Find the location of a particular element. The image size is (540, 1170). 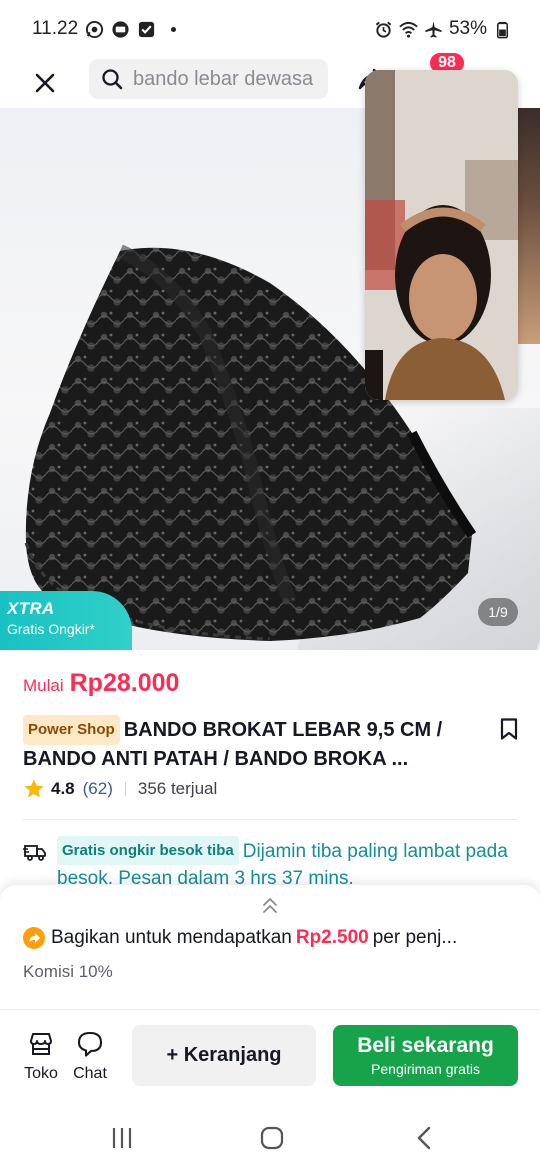

status-left: 11.22 is located at coordinates (104, 29).